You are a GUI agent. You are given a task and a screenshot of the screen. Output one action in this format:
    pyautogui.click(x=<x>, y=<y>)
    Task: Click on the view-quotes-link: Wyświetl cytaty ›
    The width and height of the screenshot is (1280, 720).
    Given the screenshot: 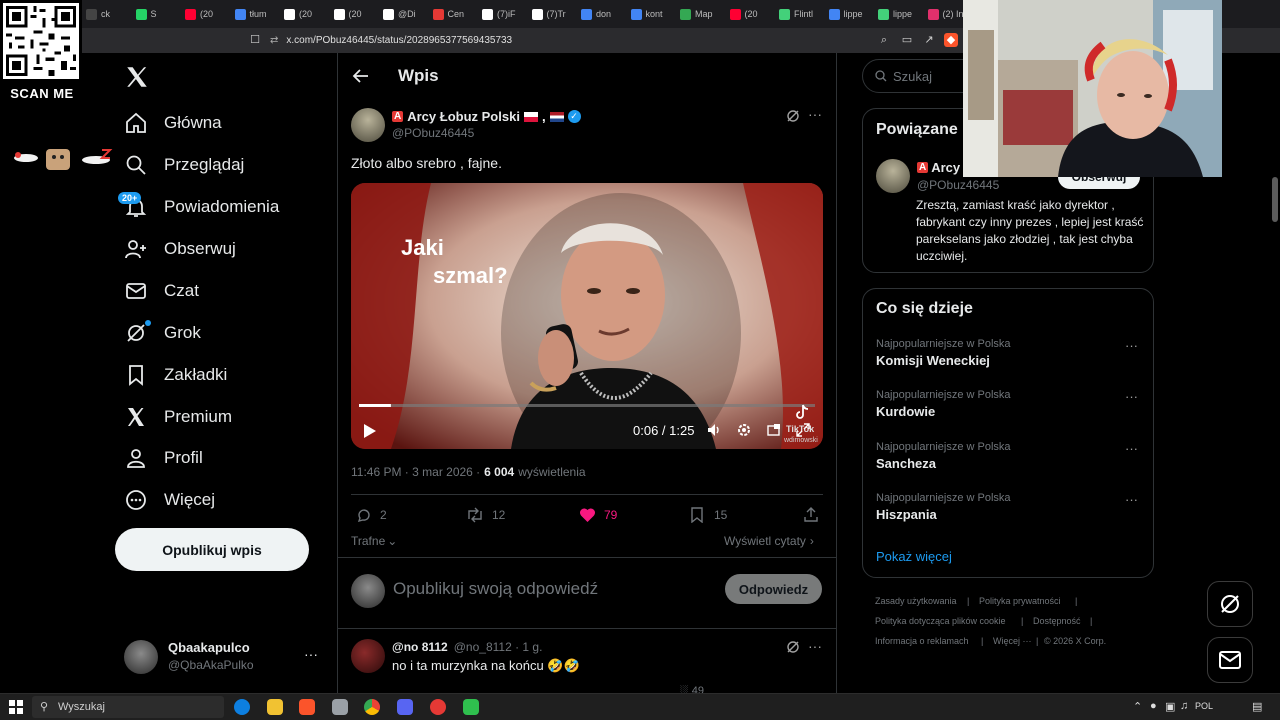 What is the action you would take?
    pyautogui.click(x=769, y=541)
    